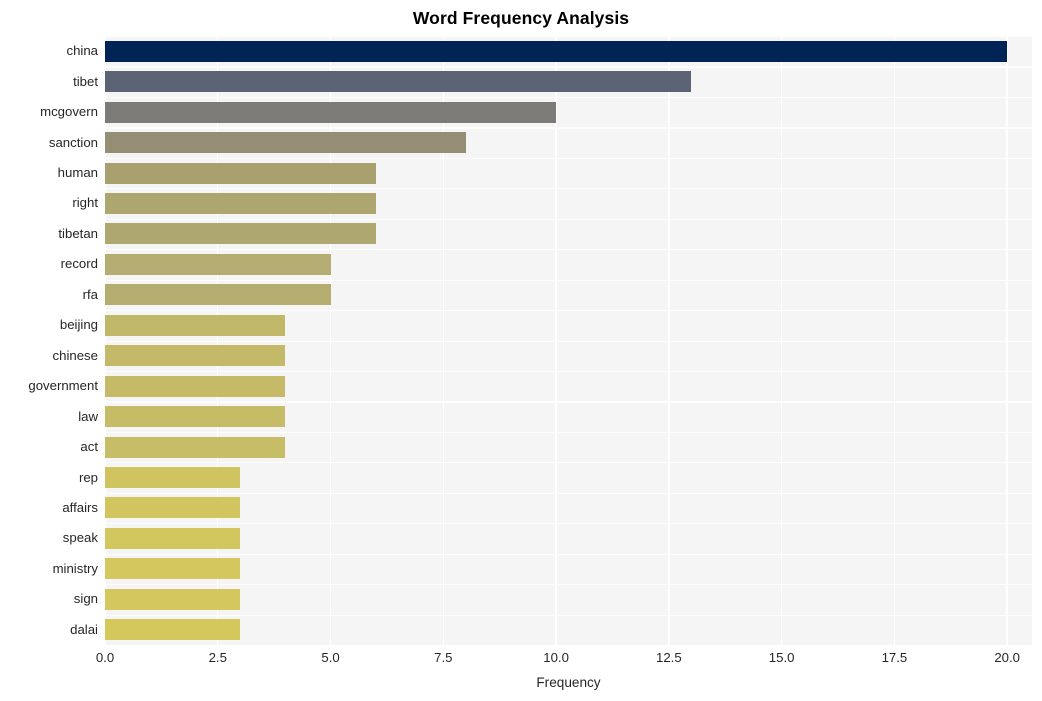  Describe the element at coordinates (80, 538) in the screenshot. I see `y-tick-label: speak` at that location.